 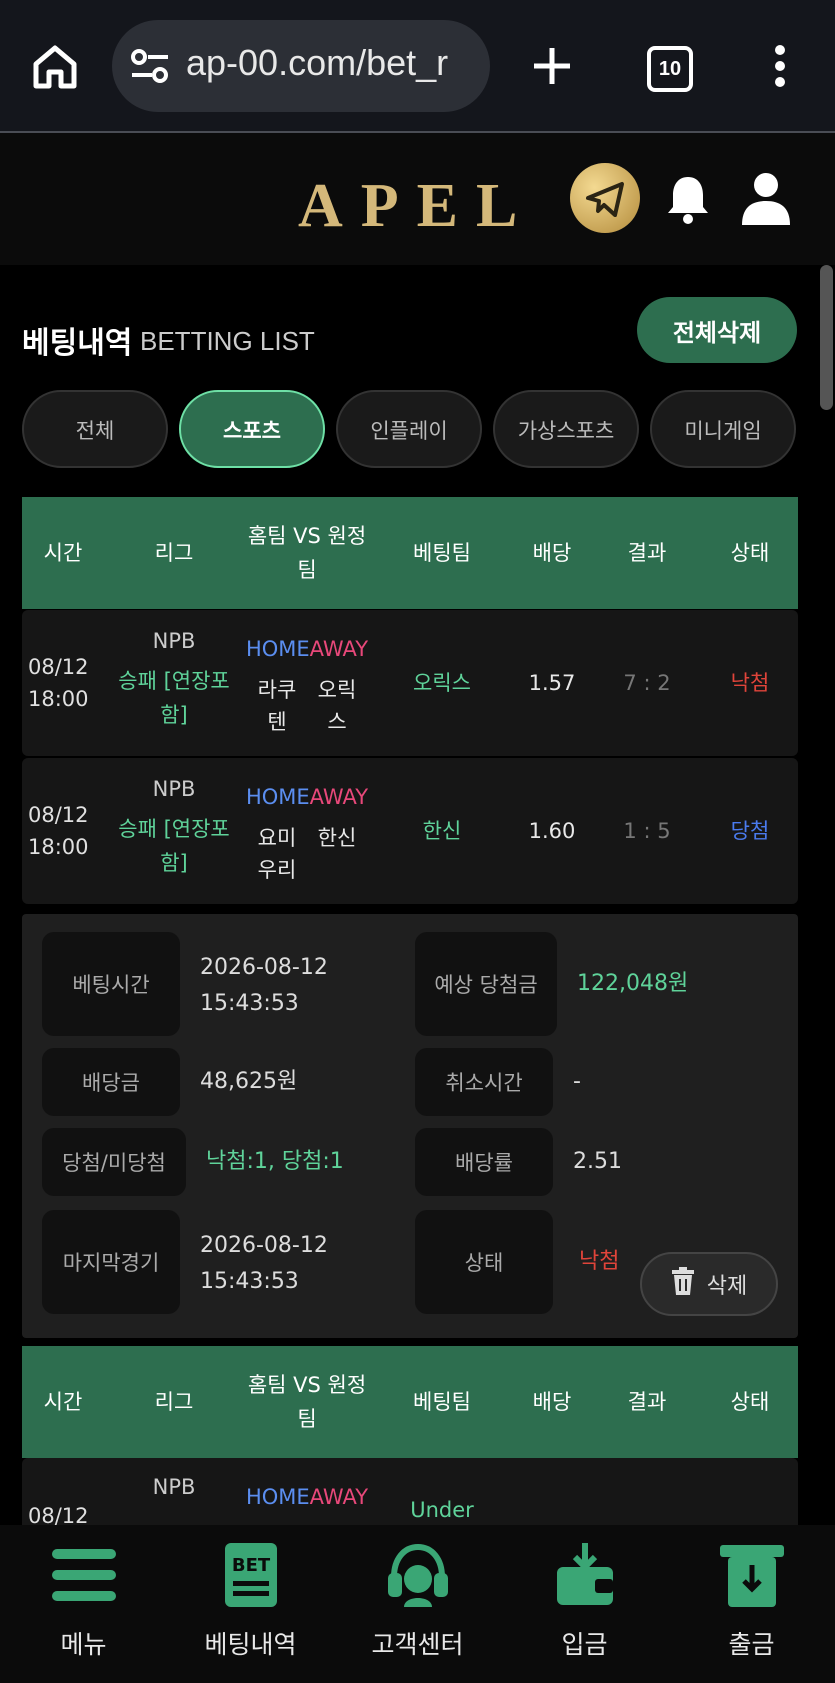 I want to click on cancel-time-value: -, so click(x=577, y=1081).